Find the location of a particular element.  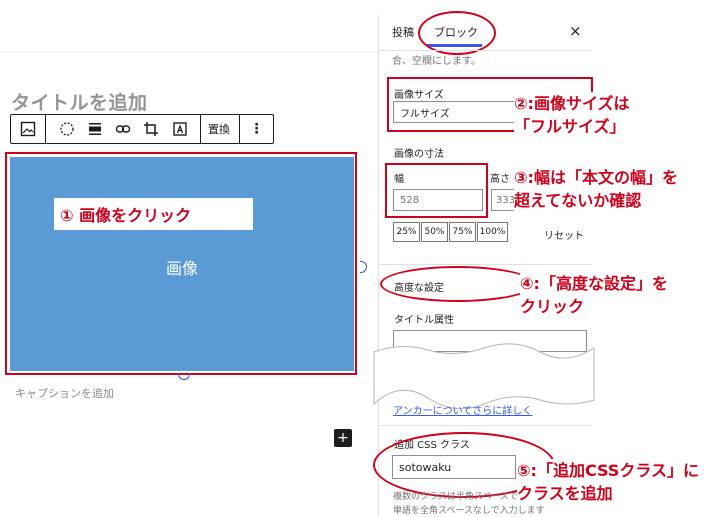

caption-placeholder: キャプションを追加 is located at coordinates (64, 393).